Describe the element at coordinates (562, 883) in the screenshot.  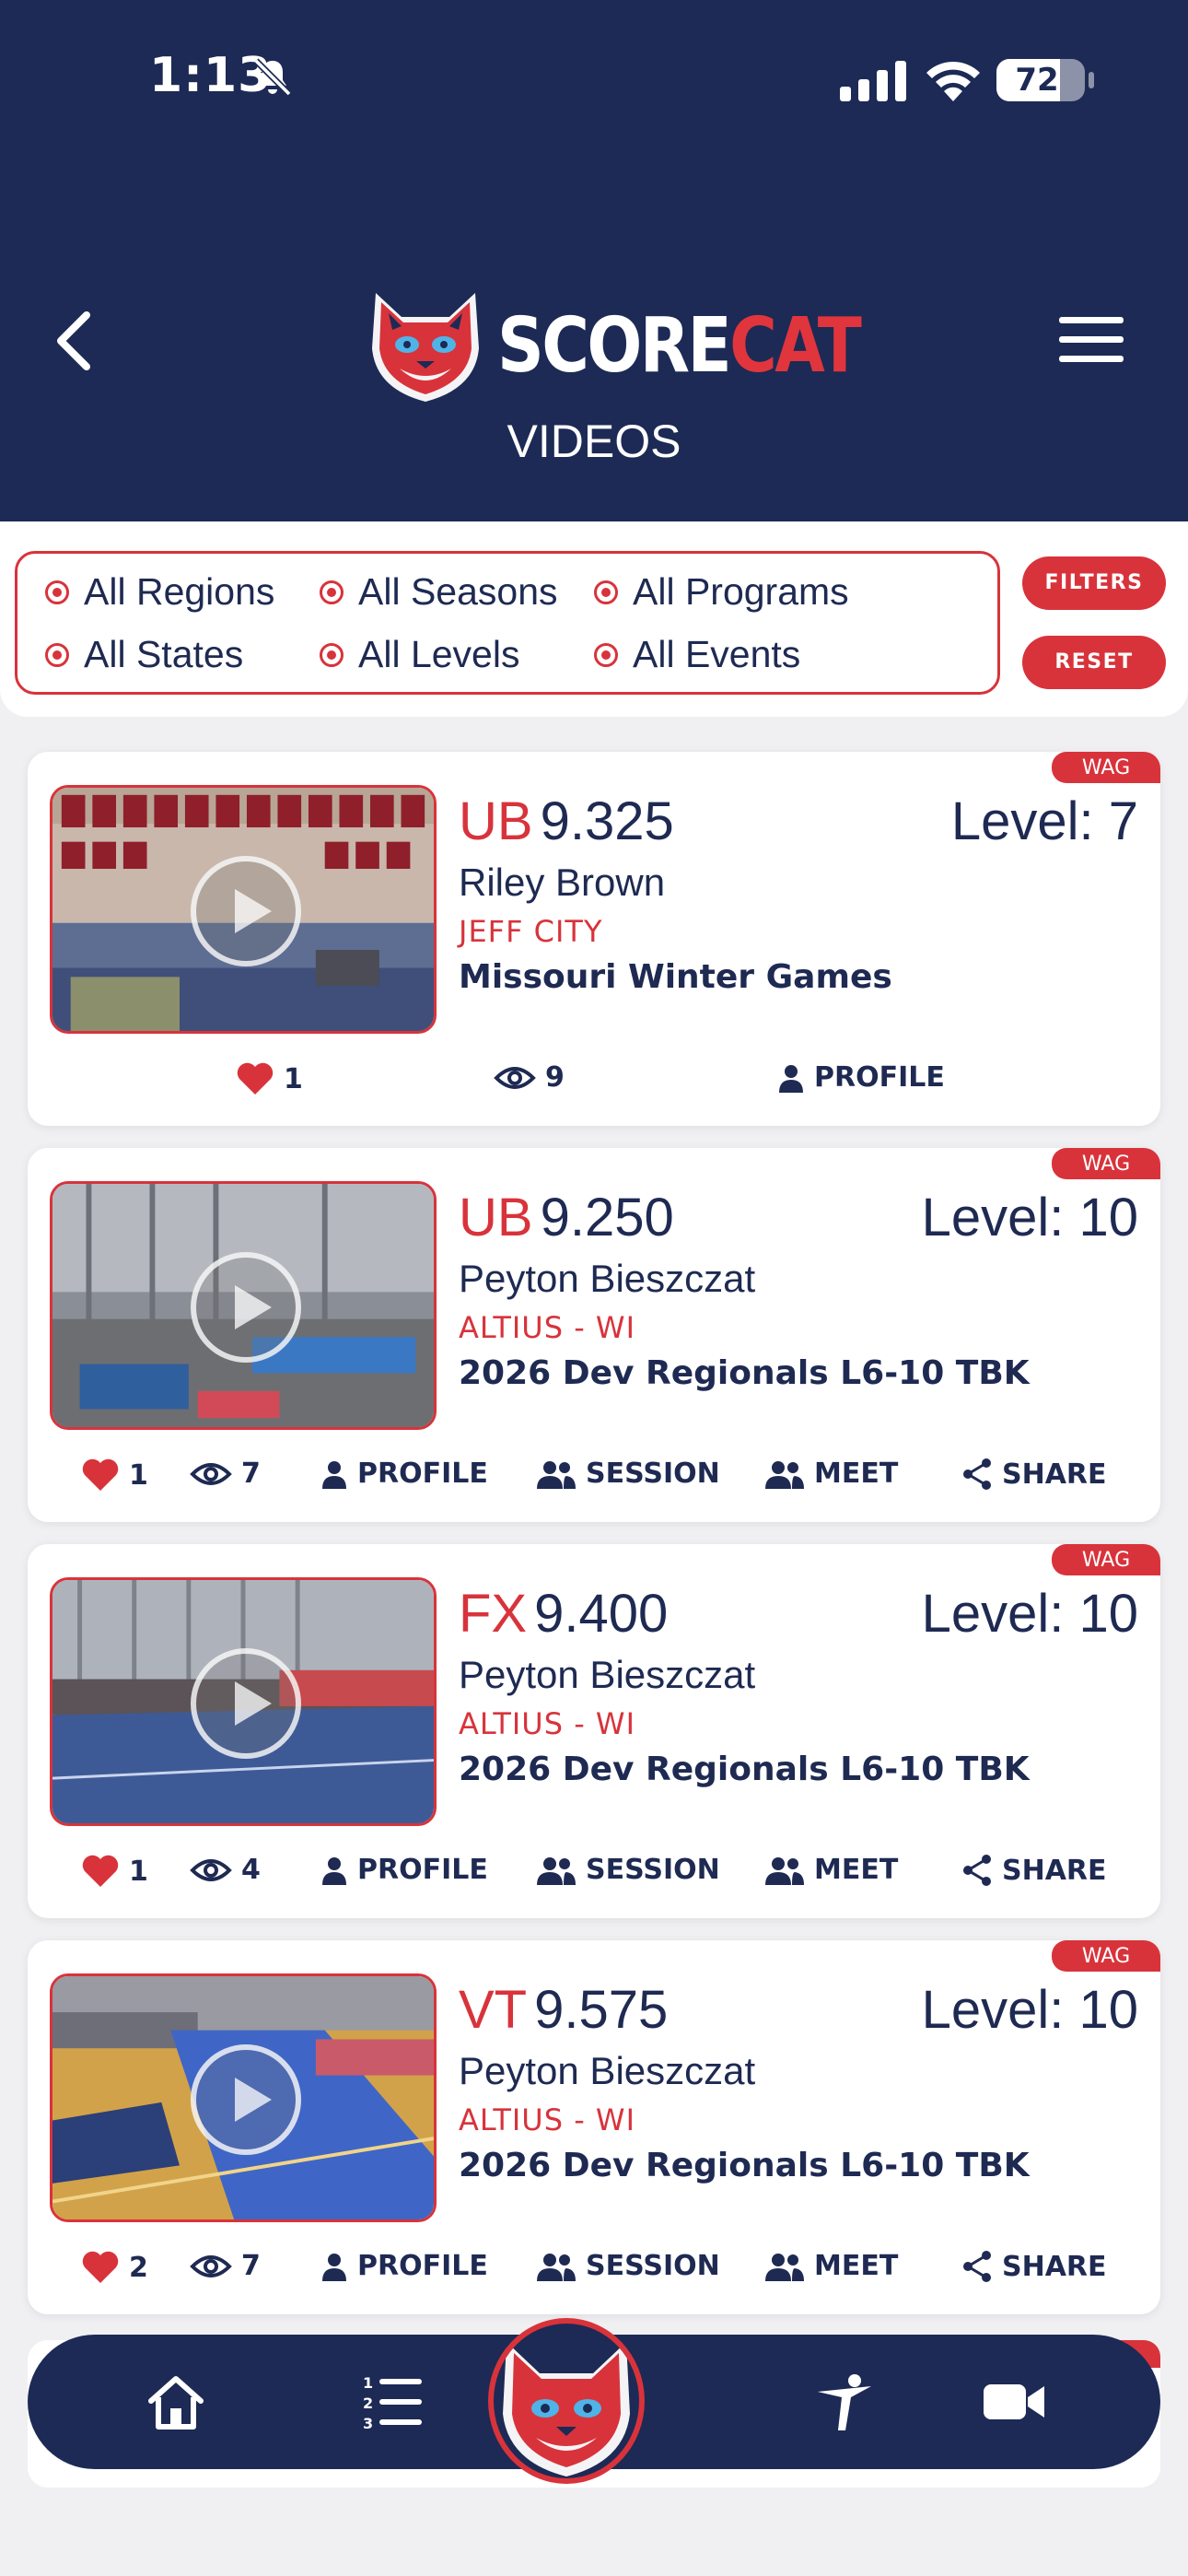
I see `gymnast-name: Riley Brown` at that location.